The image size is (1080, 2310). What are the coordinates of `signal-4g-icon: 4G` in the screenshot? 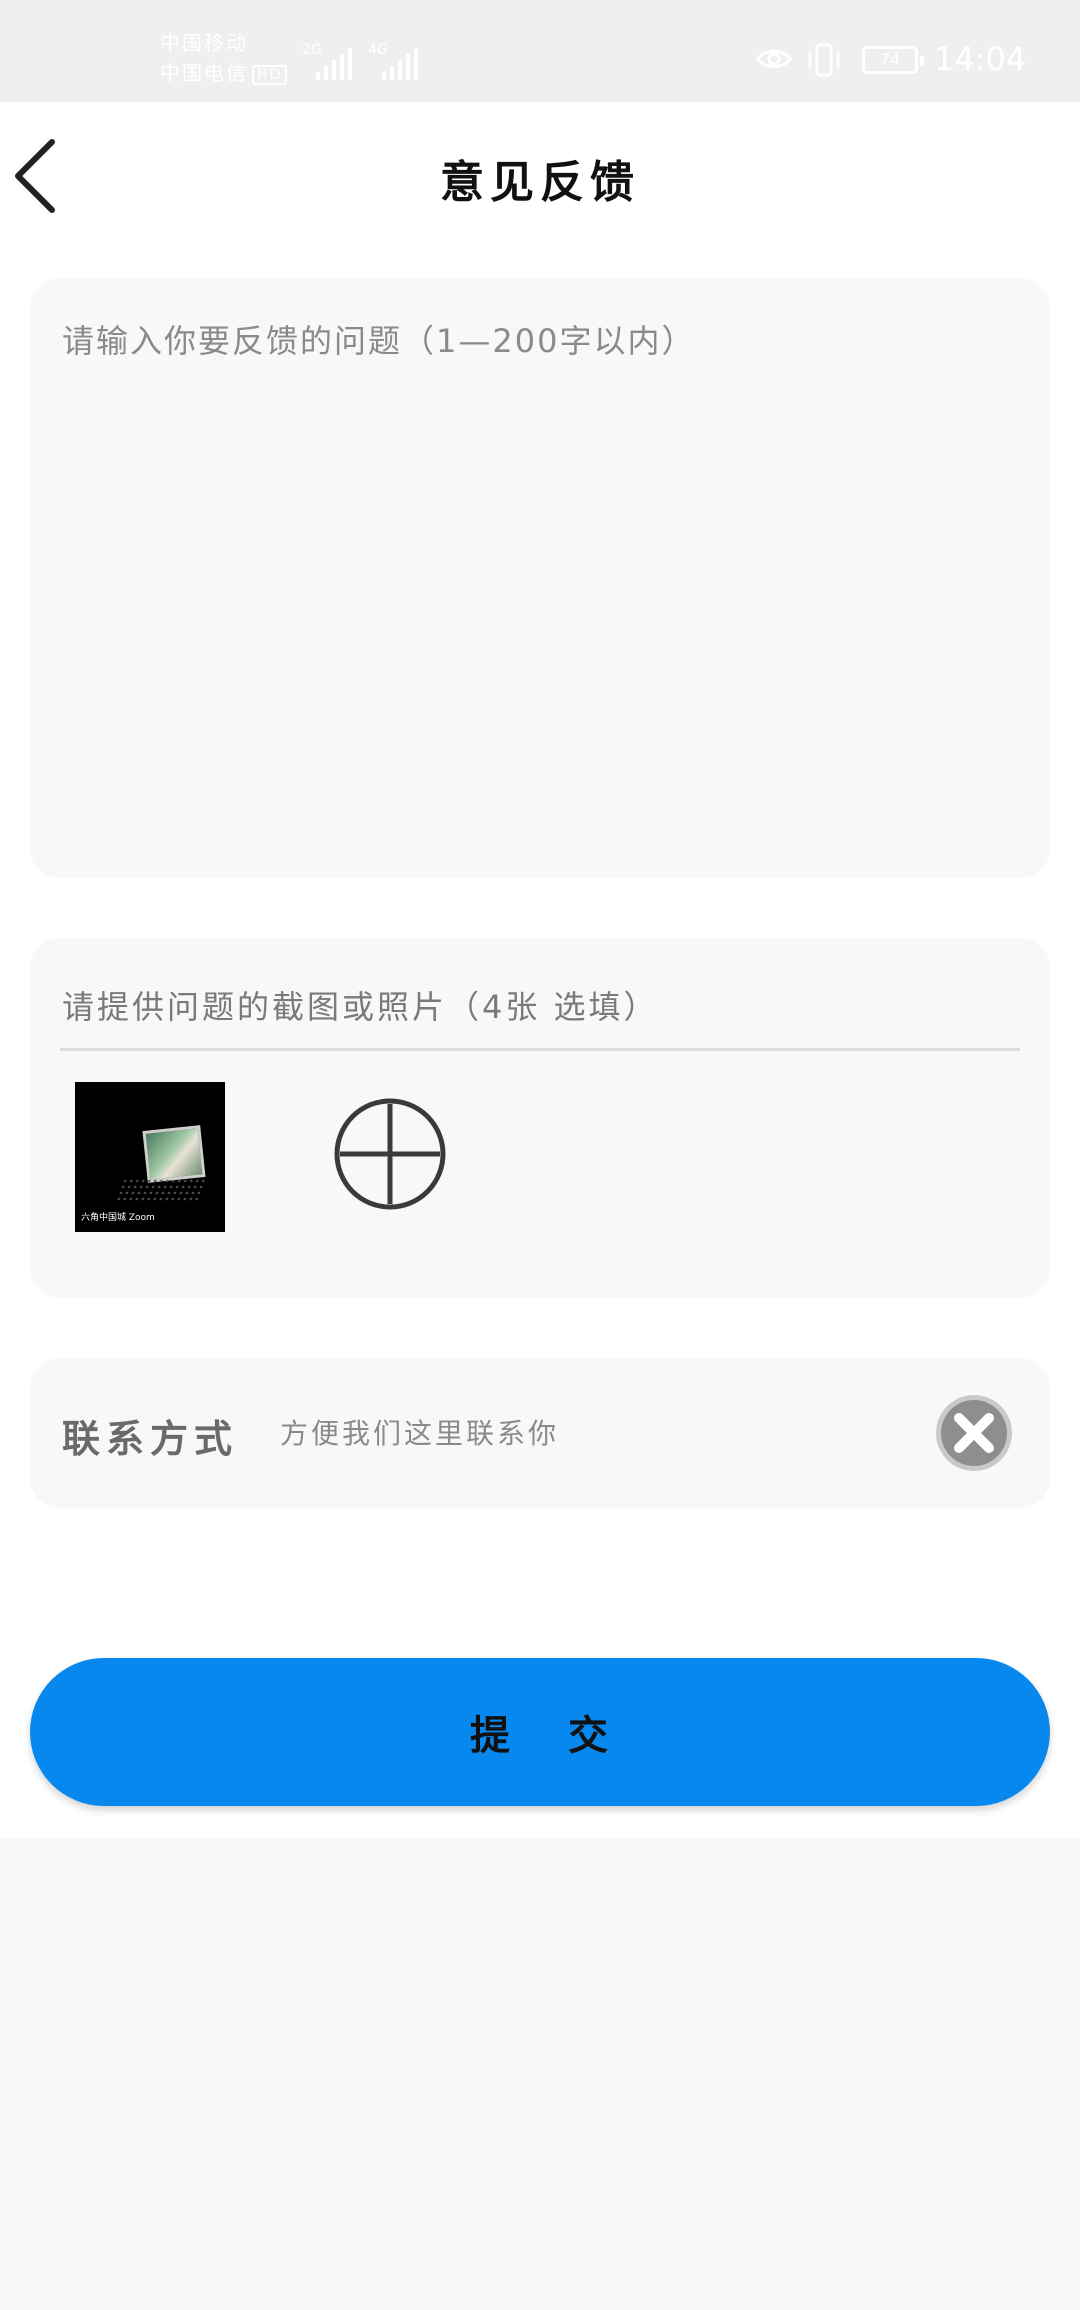 It's located at (398, 62).